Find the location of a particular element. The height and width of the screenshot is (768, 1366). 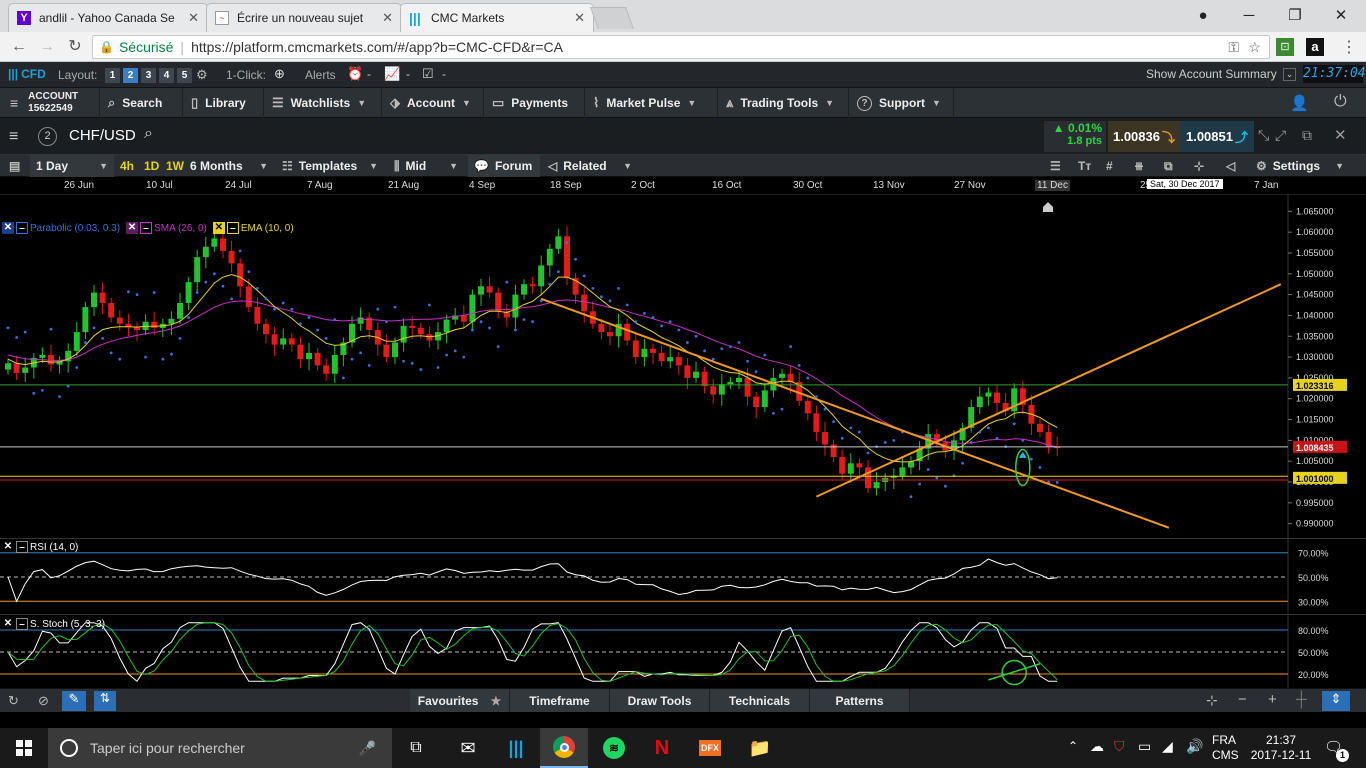

spotify-icon: ≋ is located at coordinates (614, 748).